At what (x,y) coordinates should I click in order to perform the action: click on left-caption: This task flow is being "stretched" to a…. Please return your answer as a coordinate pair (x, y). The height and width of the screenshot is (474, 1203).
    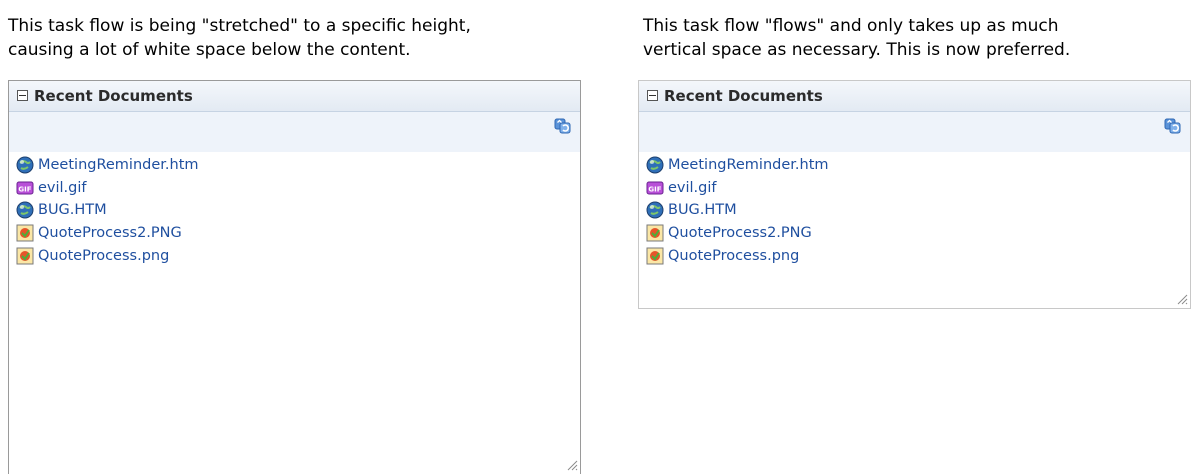
    Looking at the image, I should click on (239, 38).